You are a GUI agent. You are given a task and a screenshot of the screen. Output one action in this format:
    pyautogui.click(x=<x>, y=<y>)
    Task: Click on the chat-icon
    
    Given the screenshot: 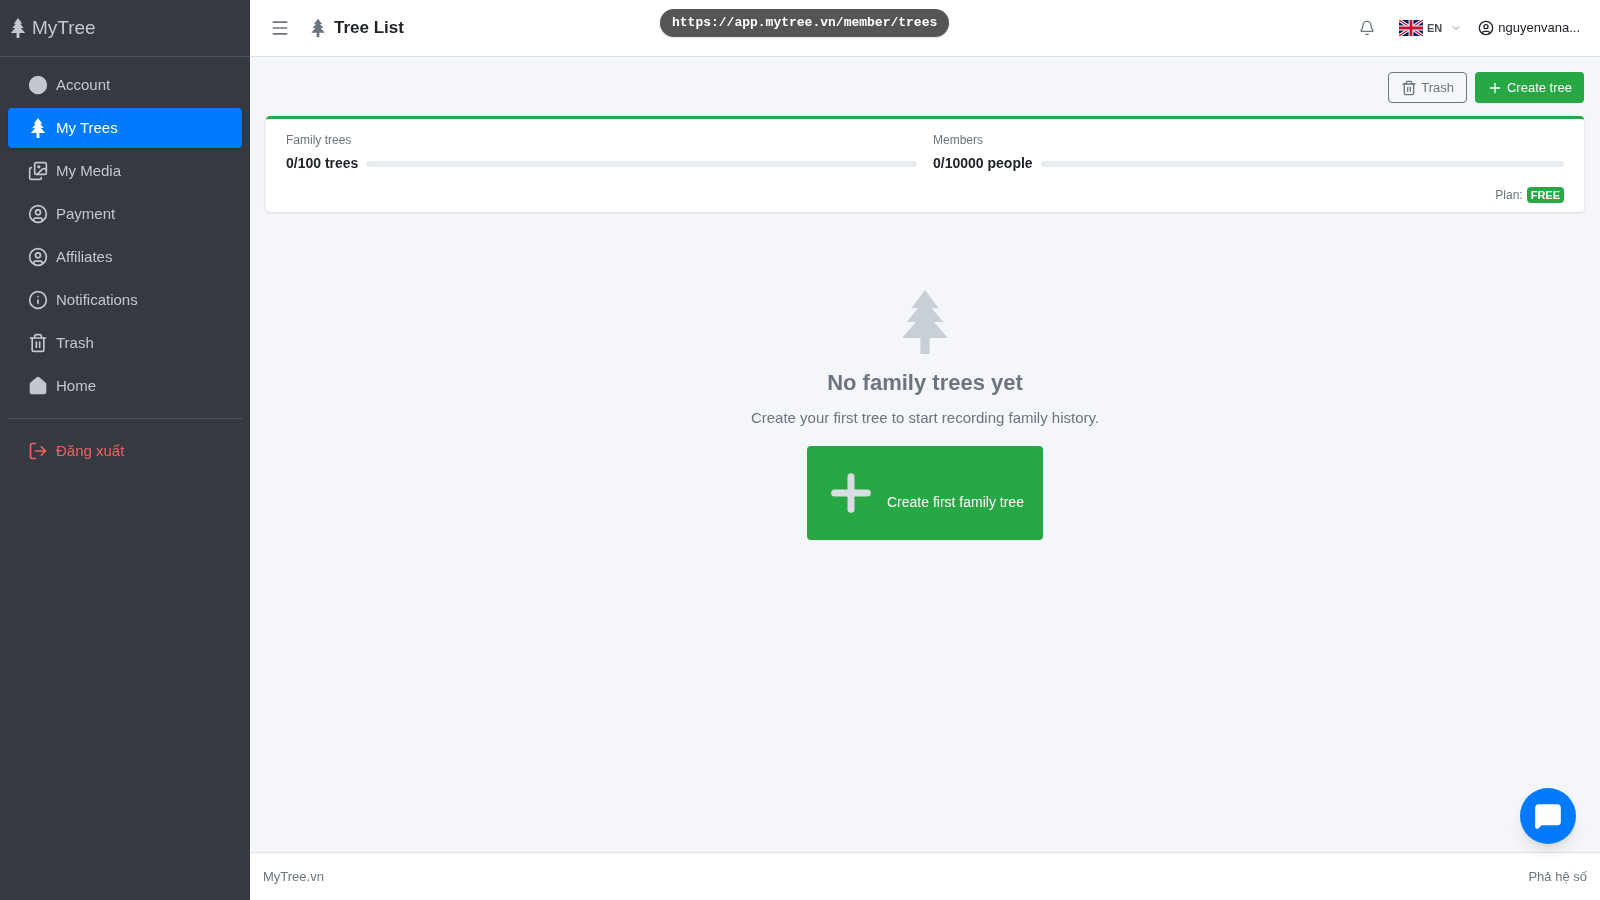 What is the action you would take?
    pyautogui.click(x=1548, y=816)
    